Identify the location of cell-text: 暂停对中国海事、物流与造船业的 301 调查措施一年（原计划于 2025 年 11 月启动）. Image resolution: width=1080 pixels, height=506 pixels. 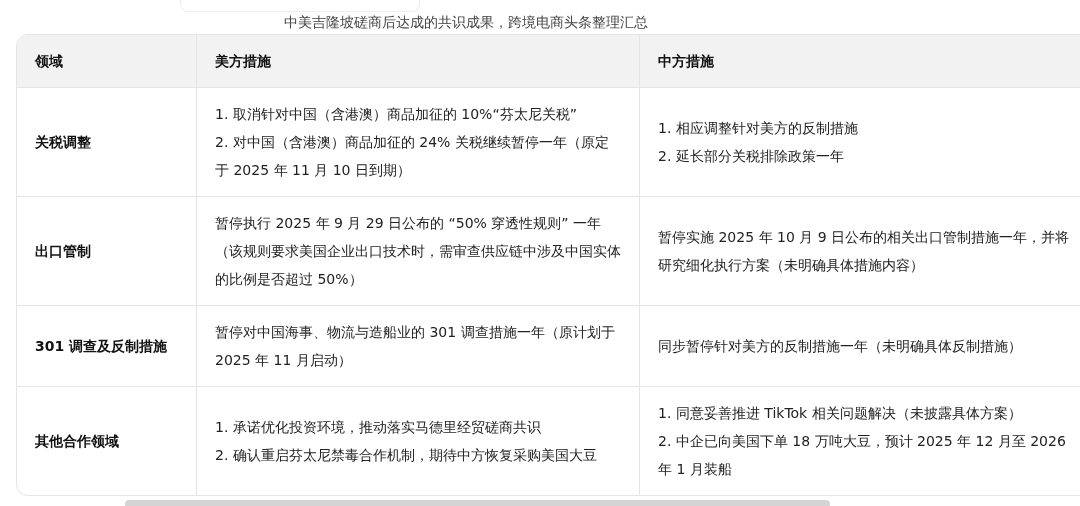
(415, 346).